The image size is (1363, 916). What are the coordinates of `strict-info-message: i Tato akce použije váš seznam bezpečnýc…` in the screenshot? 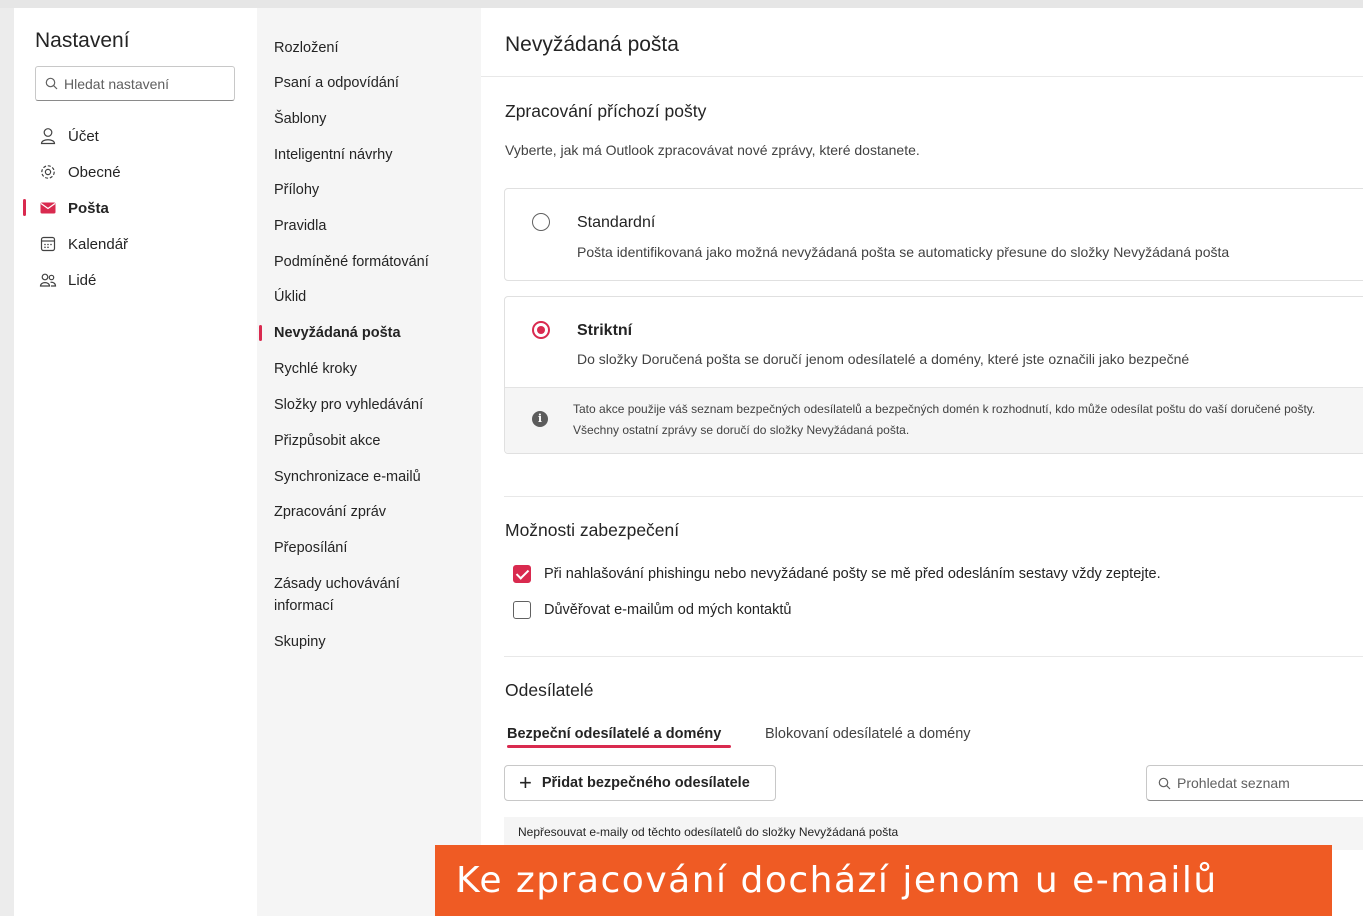 It's located at (934, 420).